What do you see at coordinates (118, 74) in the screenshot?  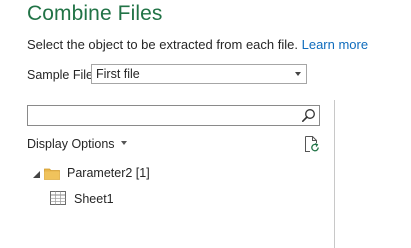 I see `sample-file-value: First file` at bounding box center [118, 74].